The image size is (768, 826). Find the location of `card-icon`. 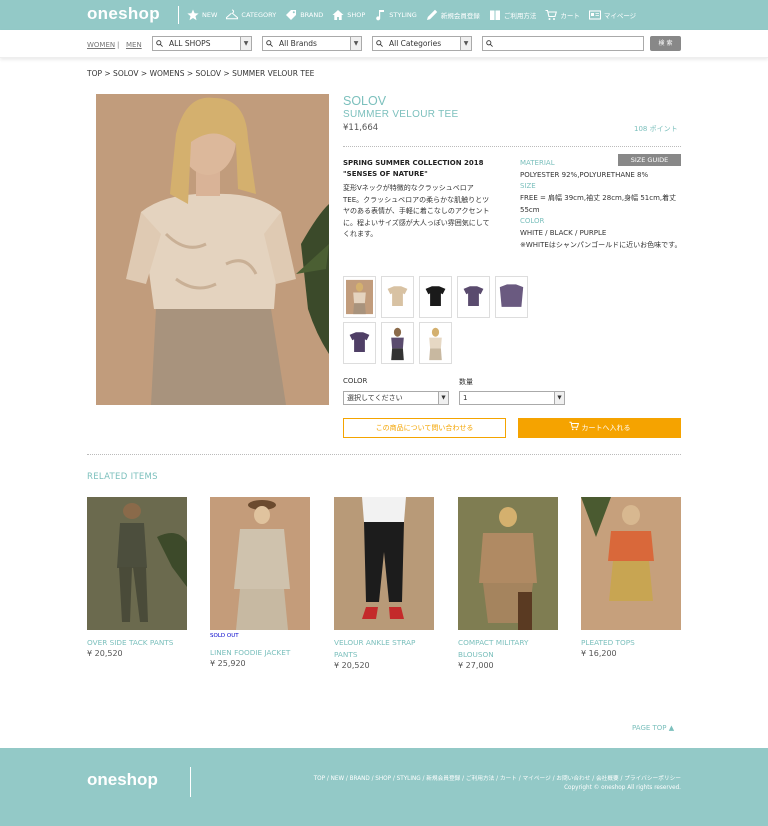

card-icon is located at coordinates (594, 15).